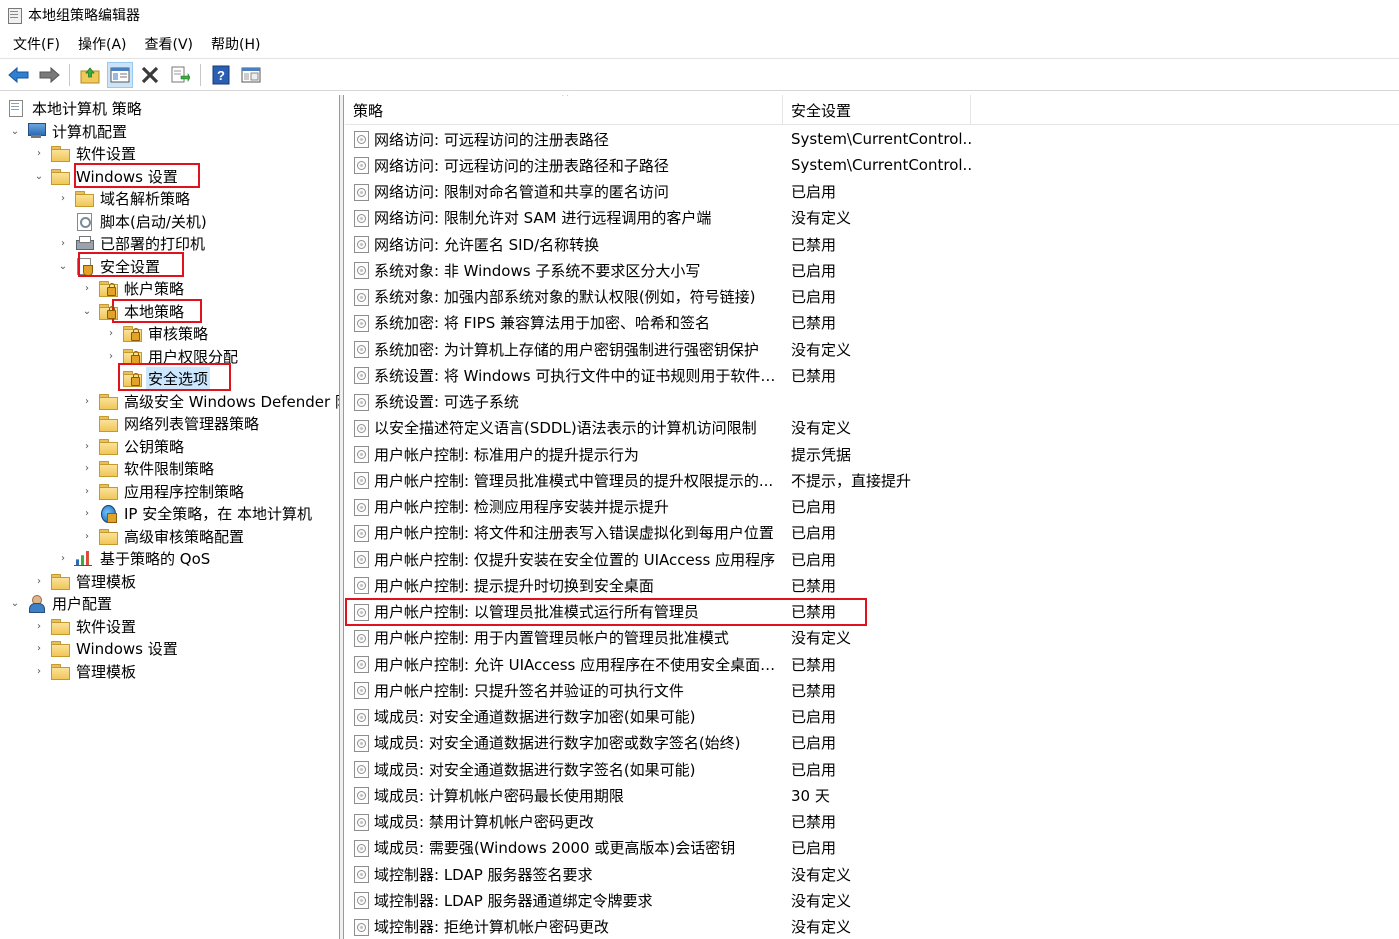 The image size is (1399, 939). I want to click on table-row: 域控制器: LDAP 服务器通道绑定令牌要求 没有定义, so click(872, 900).